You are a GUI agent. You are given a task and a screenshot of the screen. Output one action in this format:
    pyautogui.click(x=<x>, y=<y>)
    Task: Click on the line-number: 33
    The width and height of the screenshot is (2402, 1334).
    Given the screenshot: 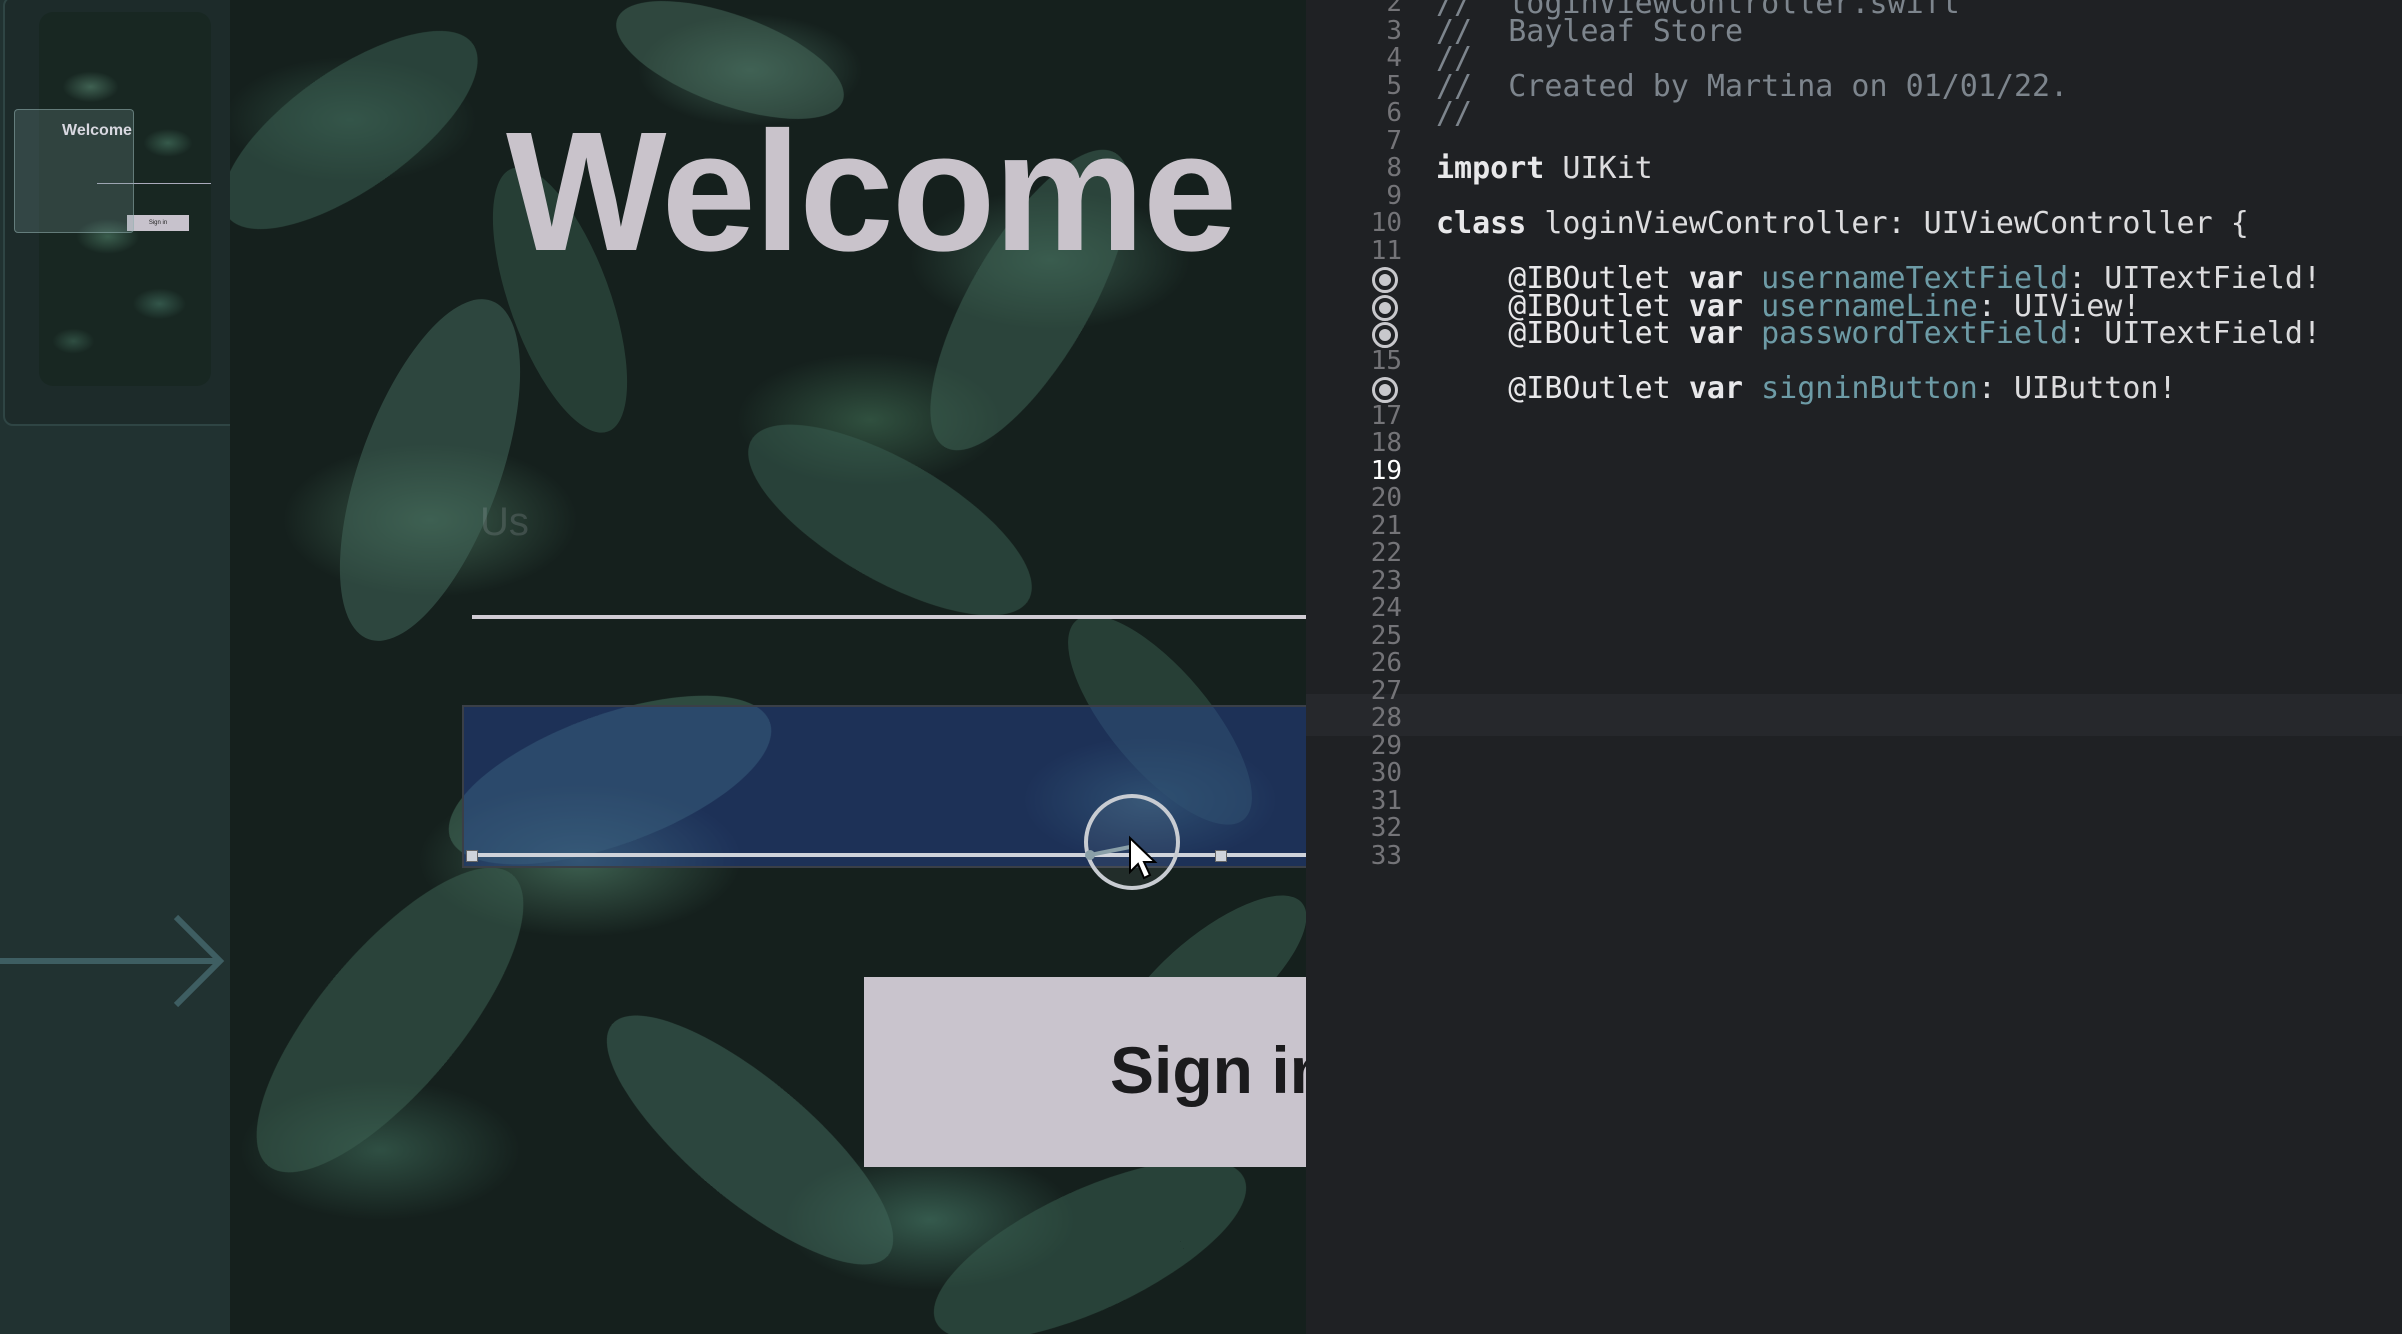 What is the action you would take?
    pyautogui.click(x=1386, y=855)
    